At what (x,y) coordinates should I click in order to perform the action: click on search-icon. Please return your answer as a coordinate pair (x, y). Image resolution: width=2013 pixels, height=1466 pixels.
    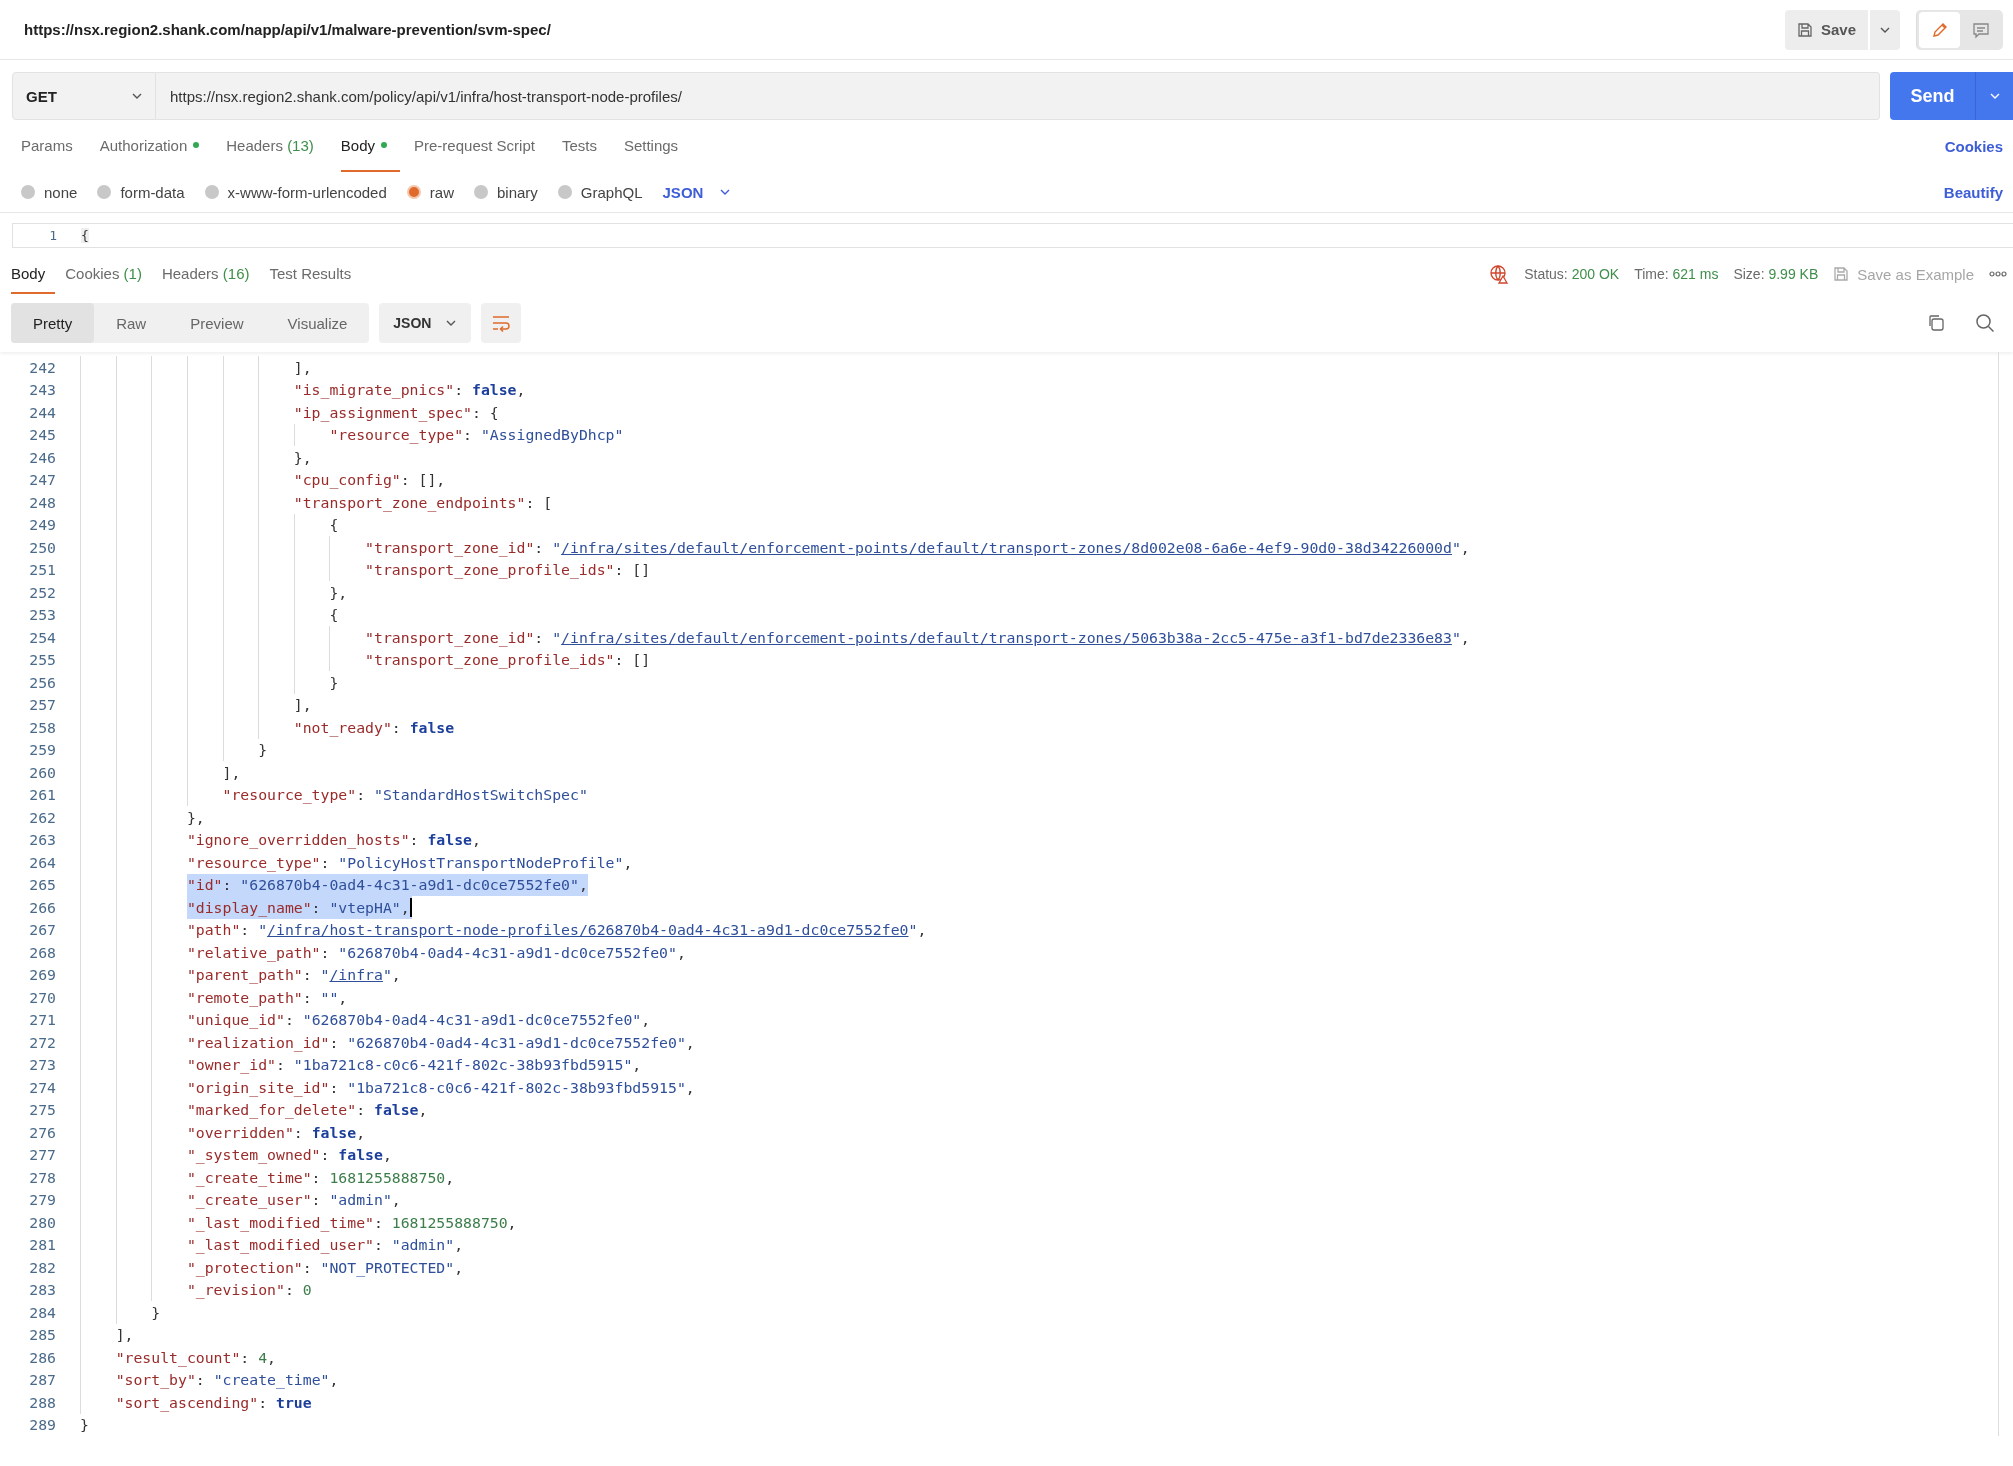
    Looking at the image, I should click on (1985, 323).